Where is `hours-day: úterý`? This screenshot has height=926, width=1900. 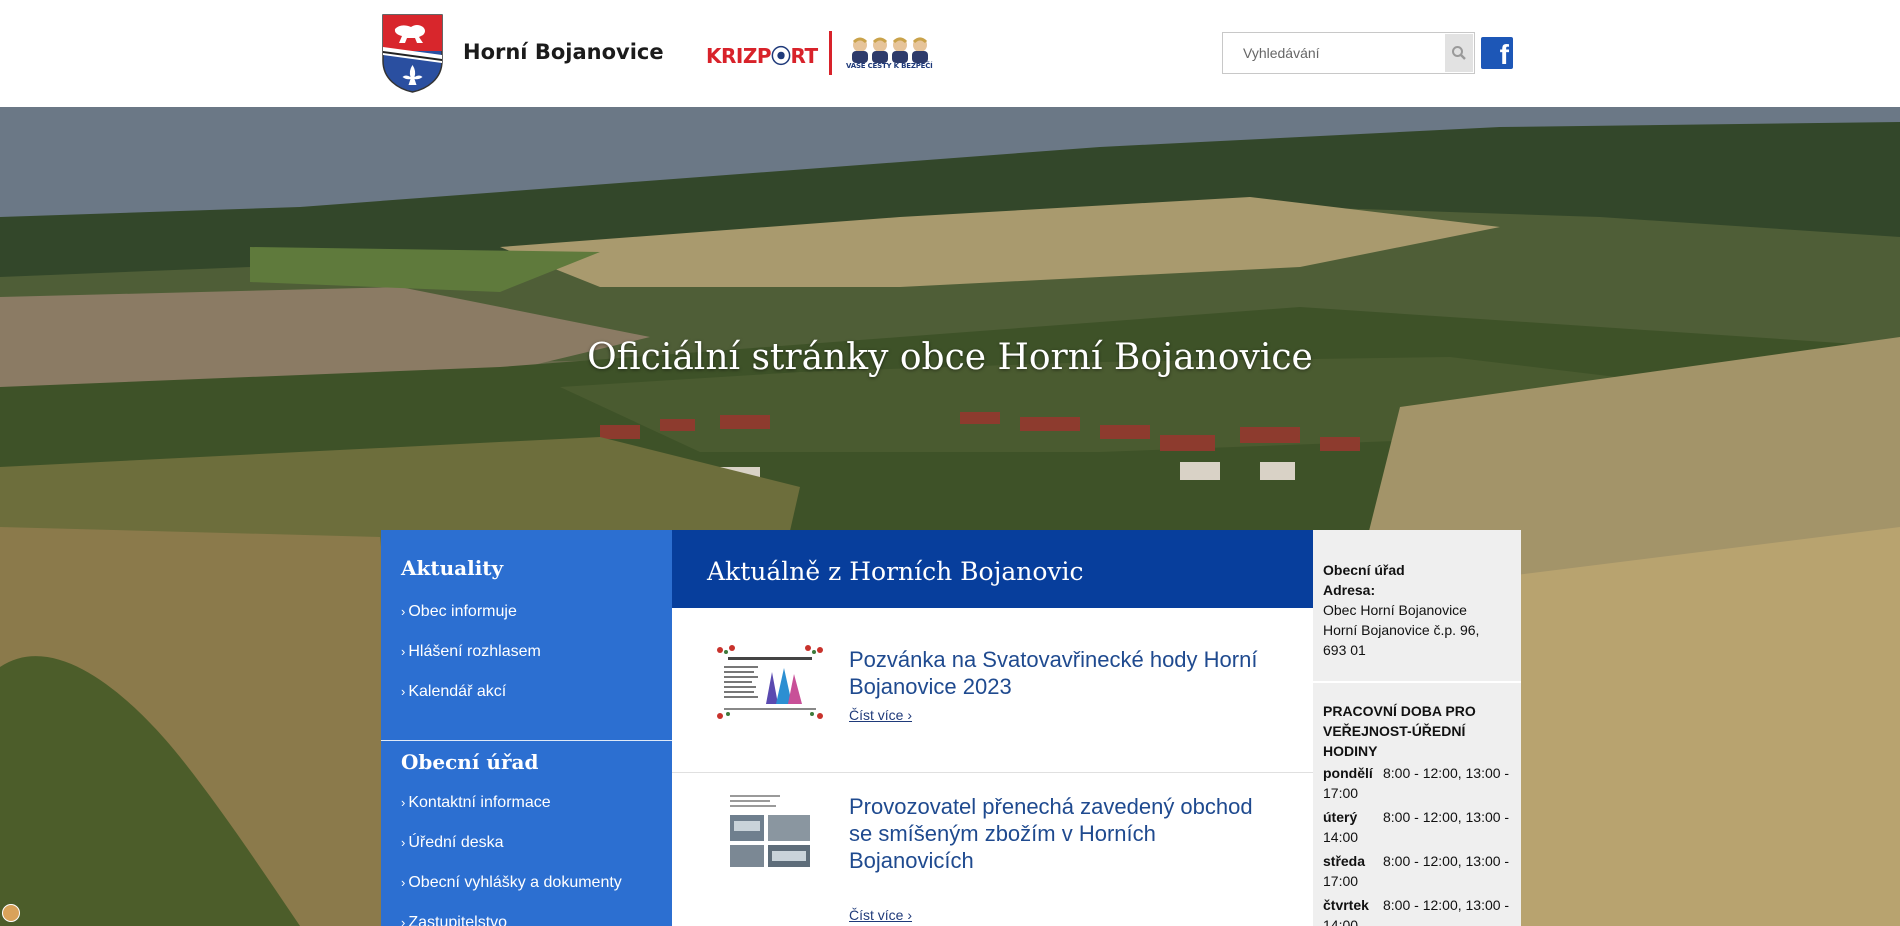 hours-day: úterý is located at coordinates (1340, 817).